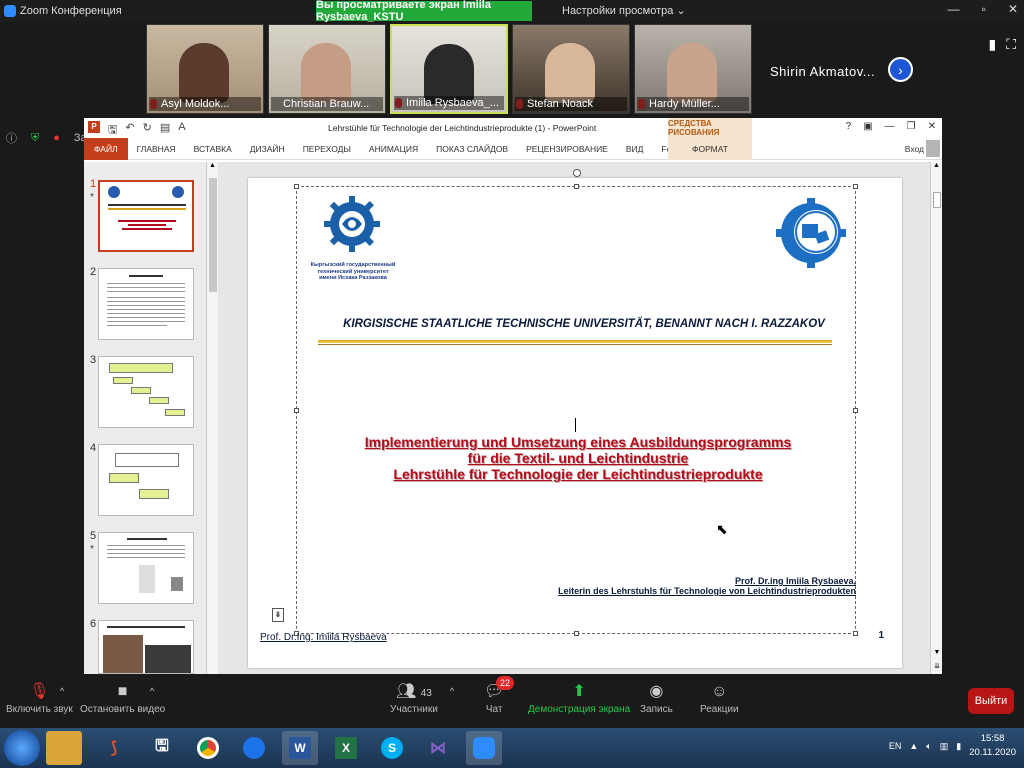 Image resolution: width=1024 pixels, height=768 pixels. Describe the element at coordinates (346, 748) in the screenshot. I see `excel-icon: X` at that location.